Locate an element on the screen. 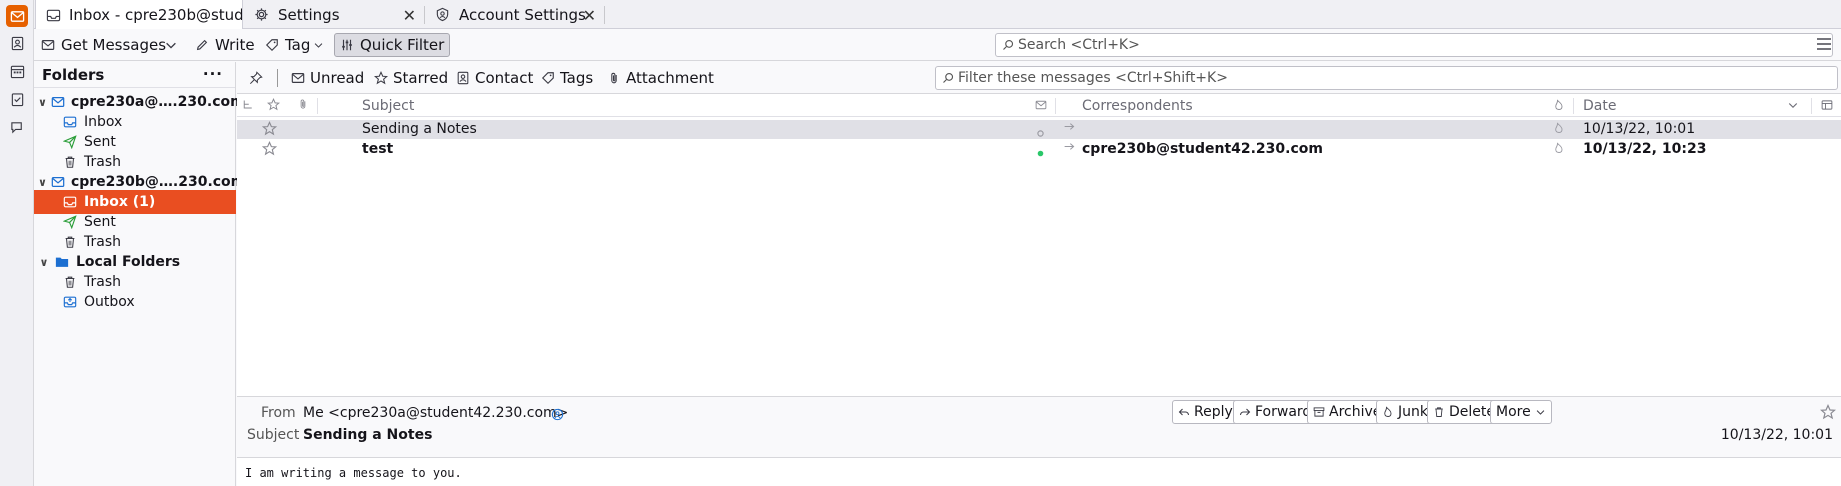 This screenshot has width=1841, height=486. column-picker-icon is located at coordinates (1827, 107).